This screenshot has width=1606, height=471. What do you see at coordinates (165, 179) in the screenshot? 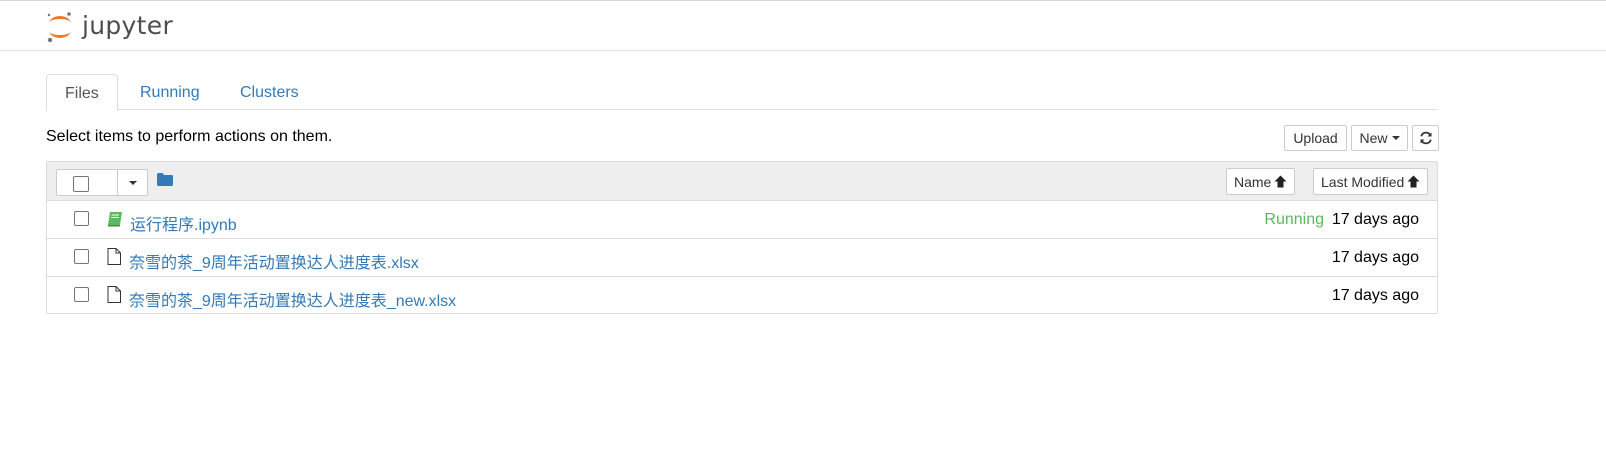
I see `folder-icon` at bounding box center [165, 179].